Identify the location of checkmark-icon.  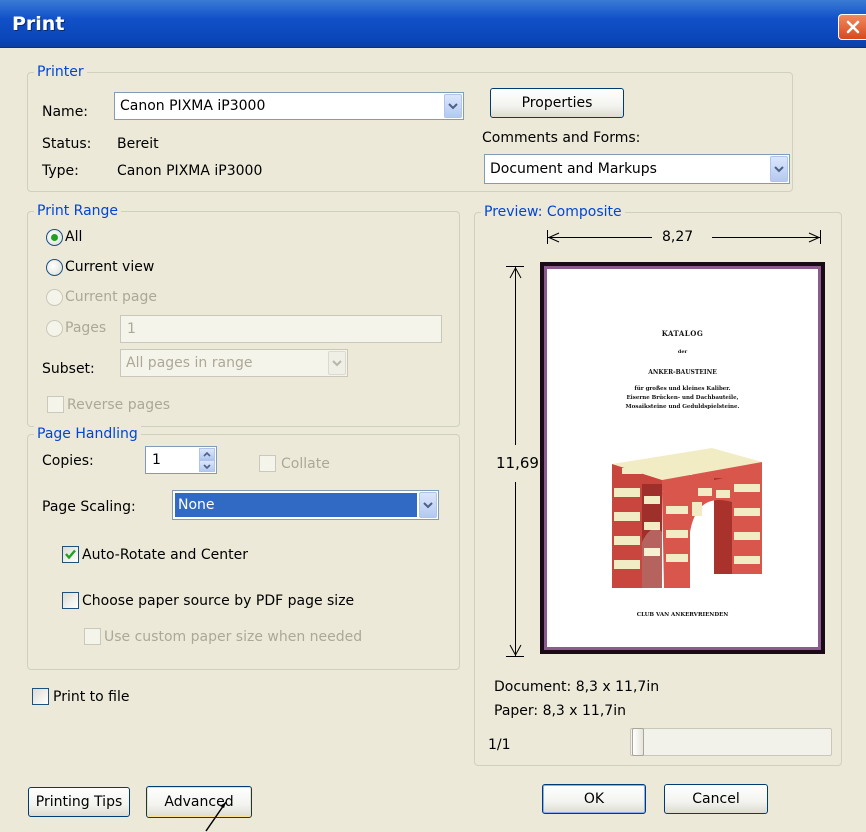
(70, 554).